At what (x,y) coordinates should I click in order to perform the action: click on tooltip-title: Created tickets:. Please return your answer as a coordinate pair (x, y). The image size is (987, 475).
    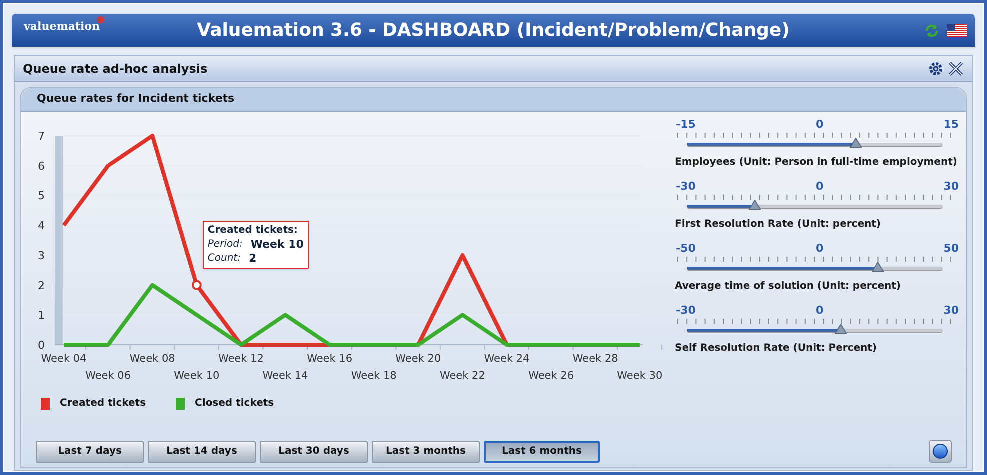
    Looking at the image, I should click on (253, 231).